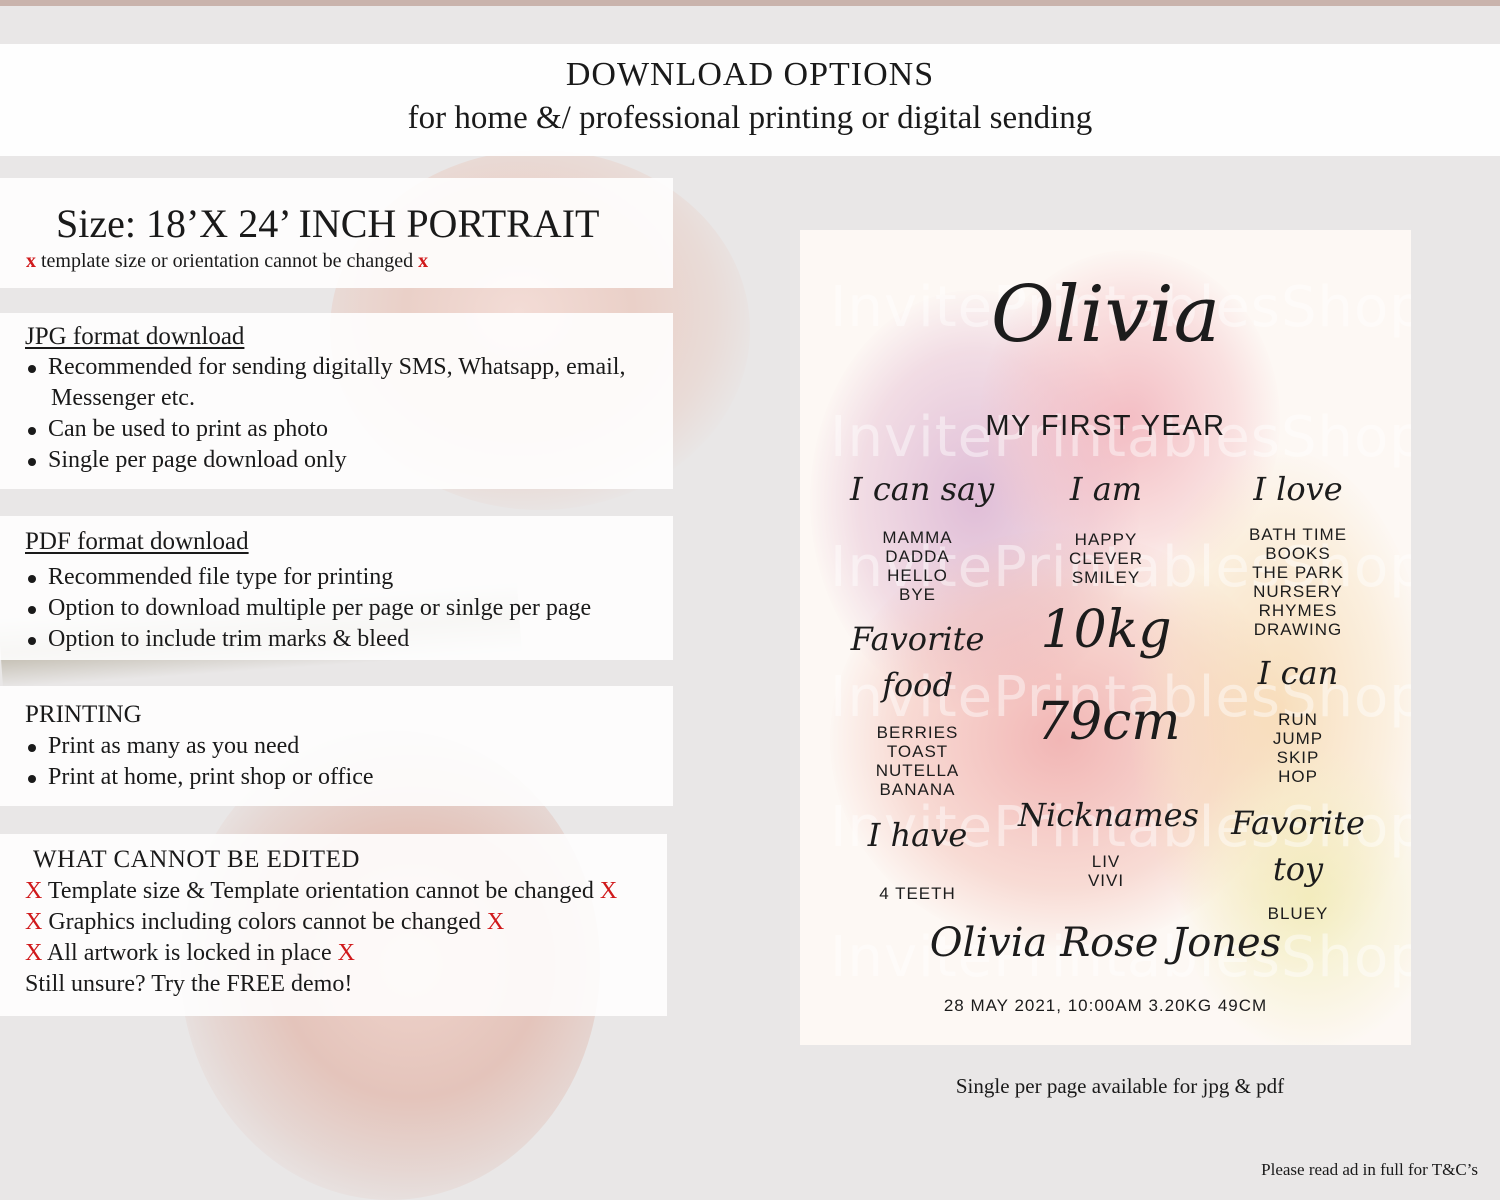  What do you see at coordinates (83, 714) in the screenshot?
I see `printing-title: PRINTING` at bounding box center [83, 714].